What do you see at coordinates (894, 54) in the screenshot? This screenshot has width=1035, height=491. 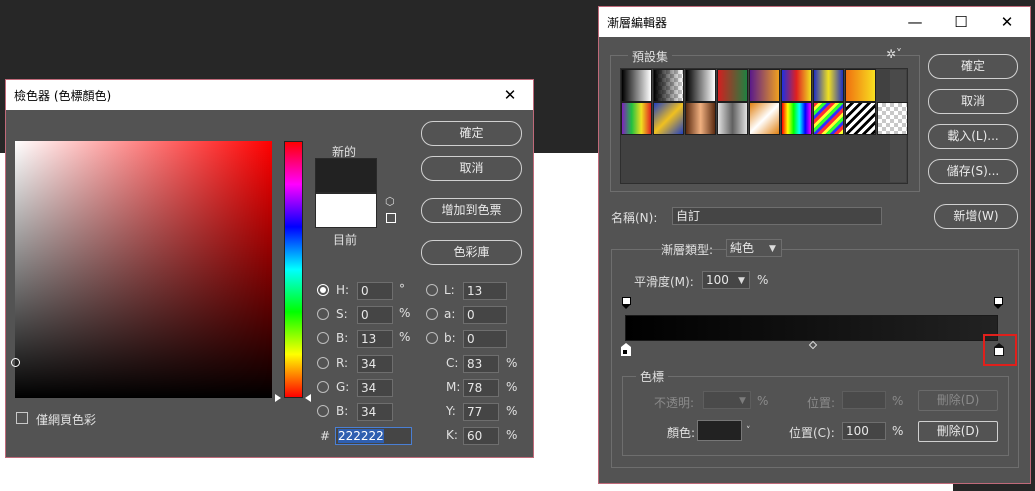 I see `gear-icon: ✲˅` at bounding box center [894, 54].